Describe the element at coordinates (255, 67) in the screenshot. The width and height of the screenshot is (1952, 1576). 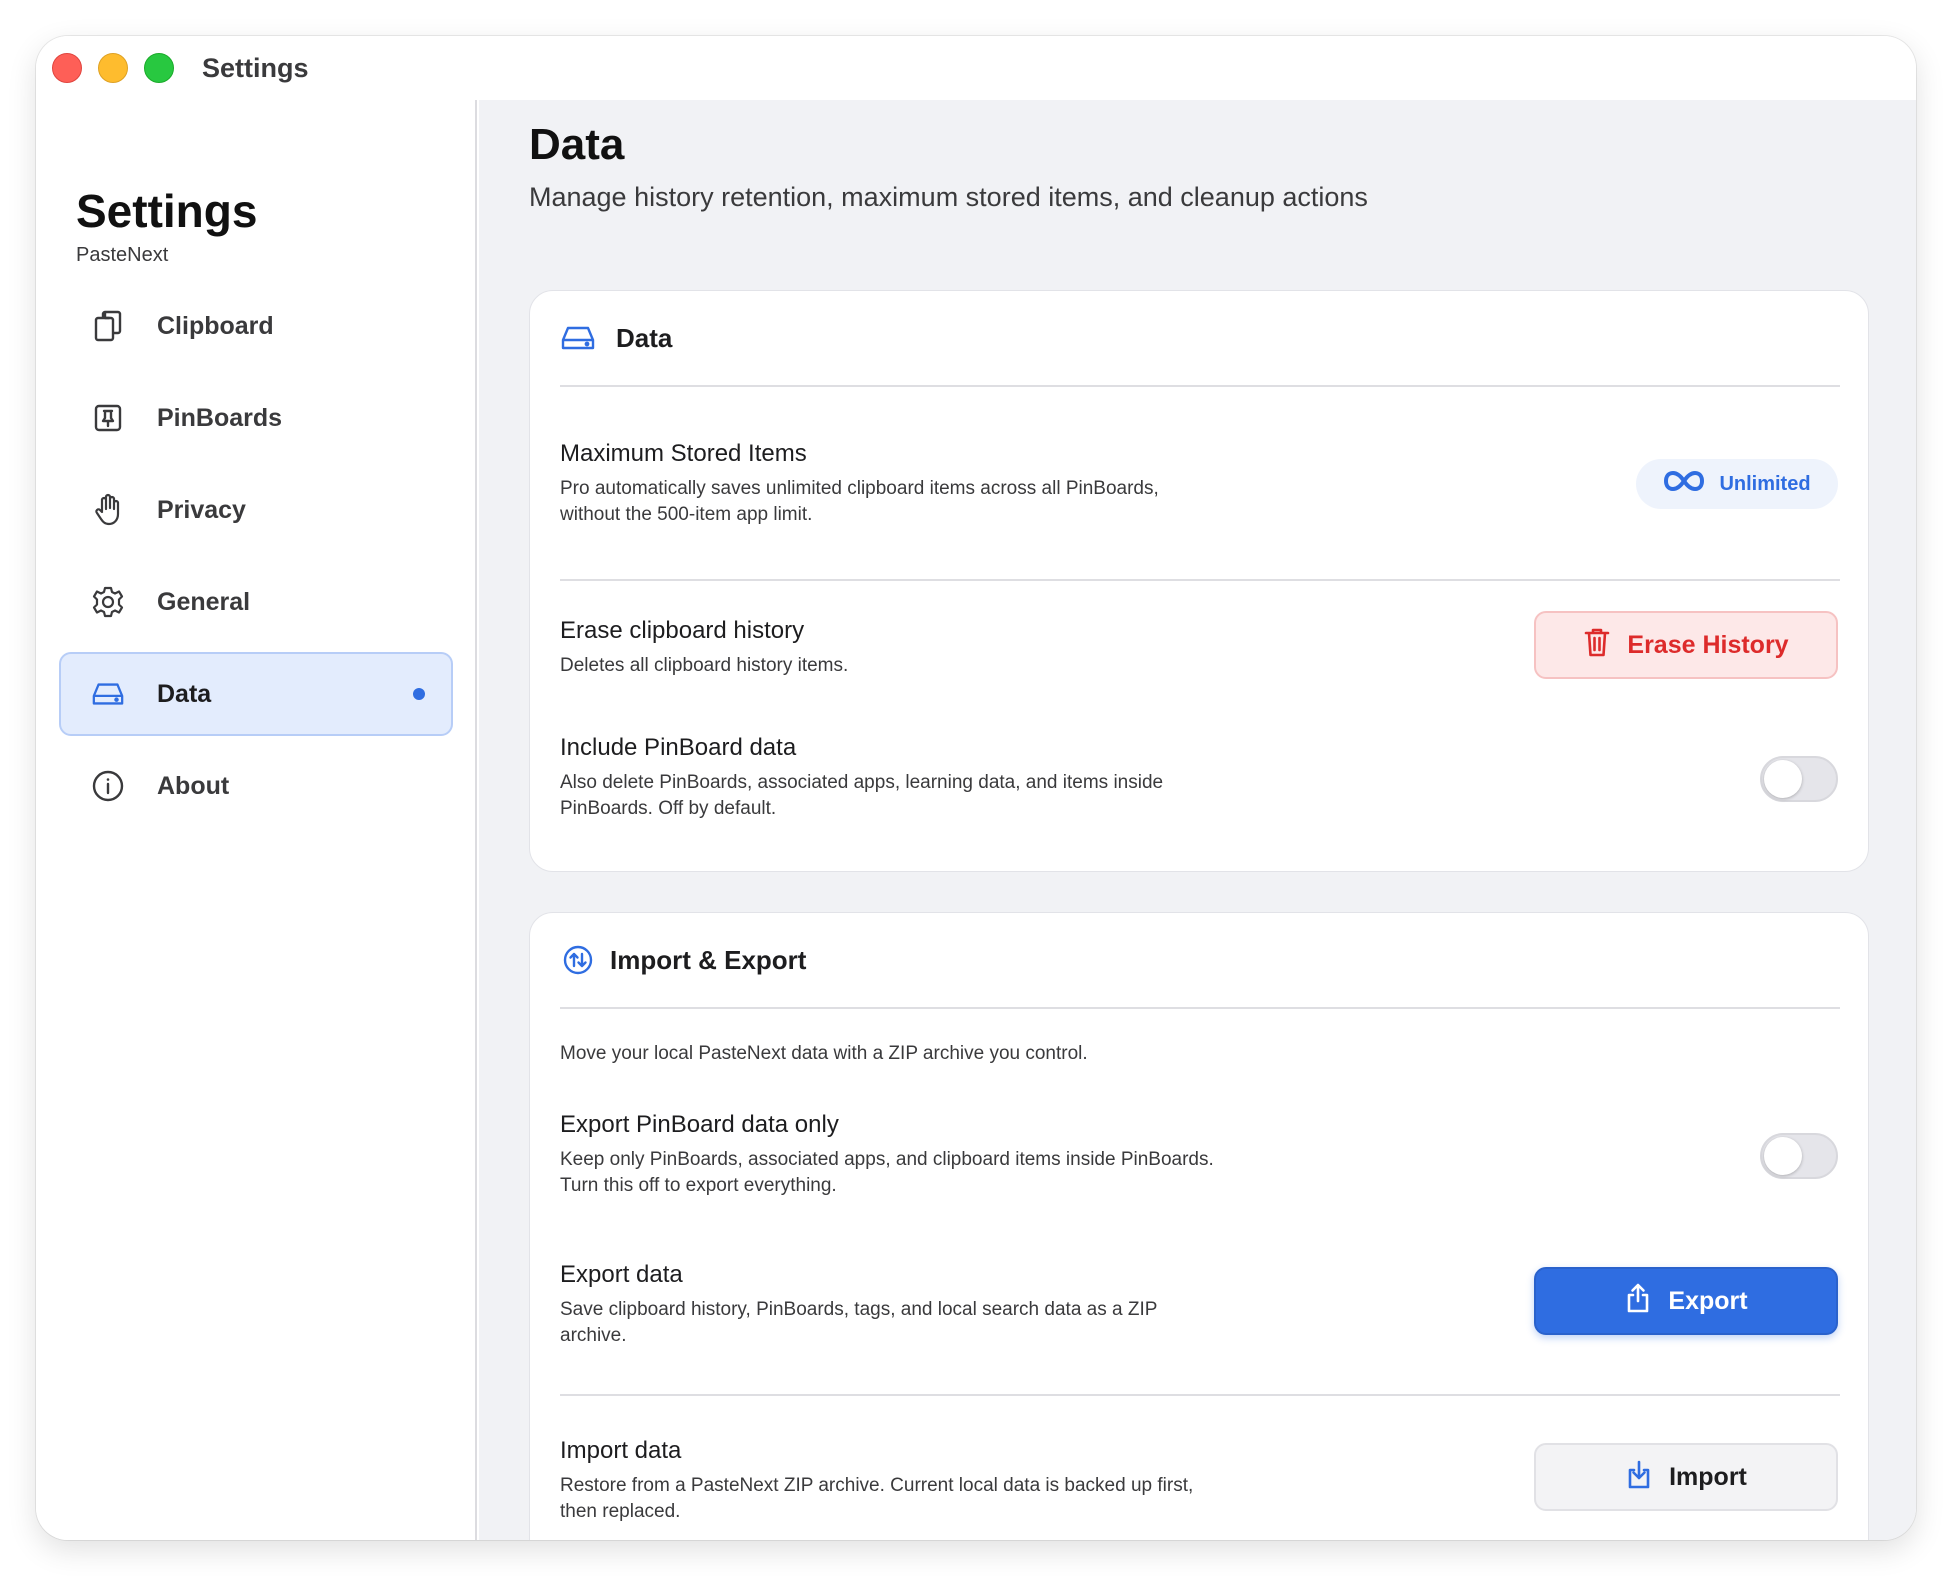
I see `window-title: Settings` at that location.